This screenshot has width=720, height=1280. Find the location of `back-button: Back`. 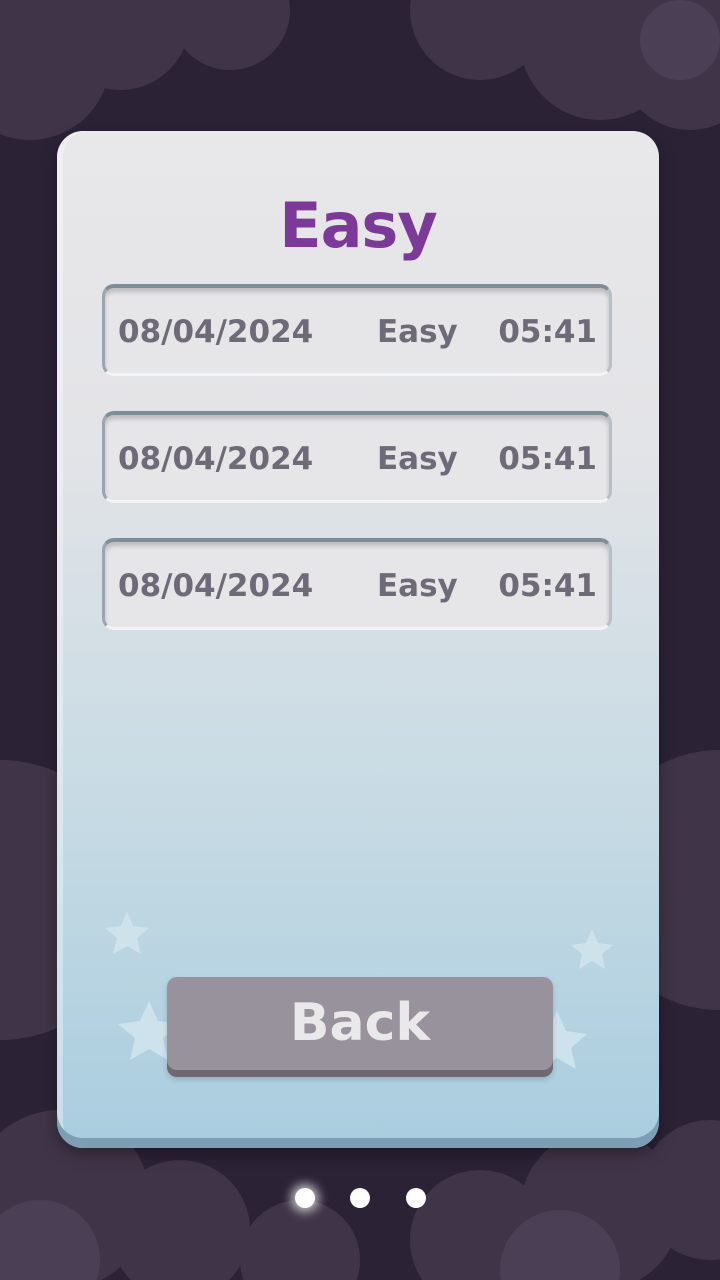

back-button: Back is located at coordinates (360, 1027).